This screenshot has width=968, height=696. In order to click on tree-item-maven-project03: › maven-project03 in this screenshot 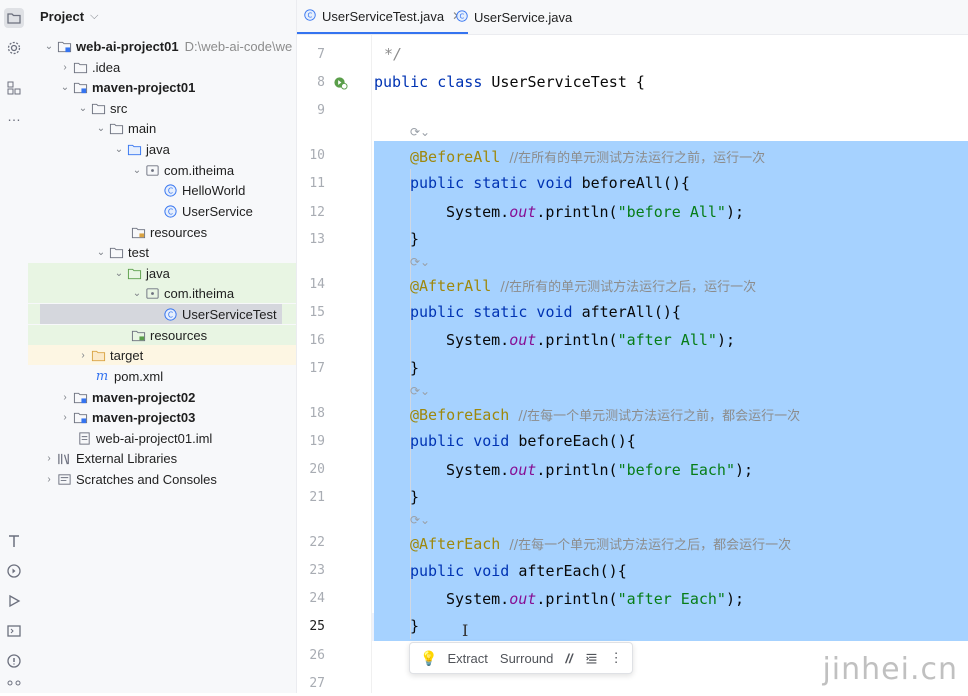, I will do `click(162, 417)`.